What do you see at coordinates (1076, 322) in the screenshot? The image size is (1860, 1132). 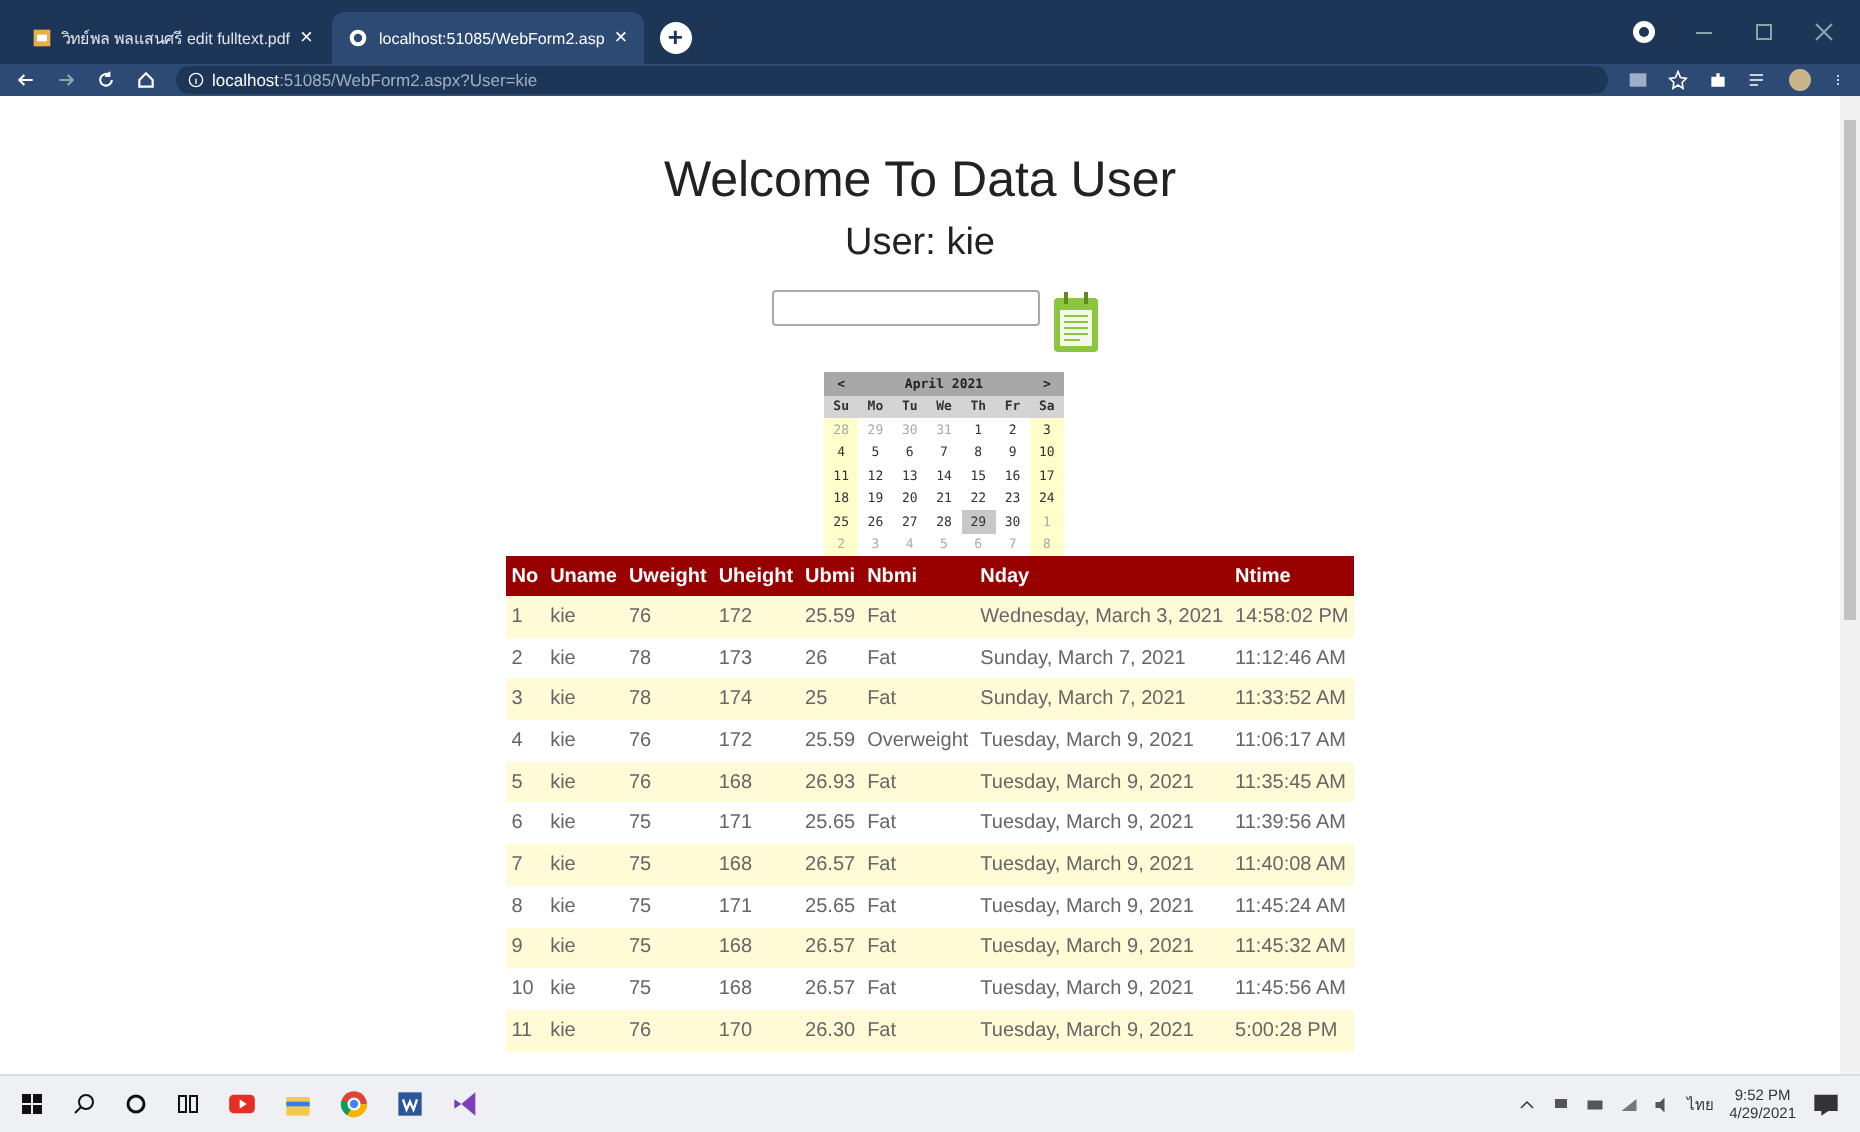 I see `calendar-icon` at bounding box center [1076, 322].